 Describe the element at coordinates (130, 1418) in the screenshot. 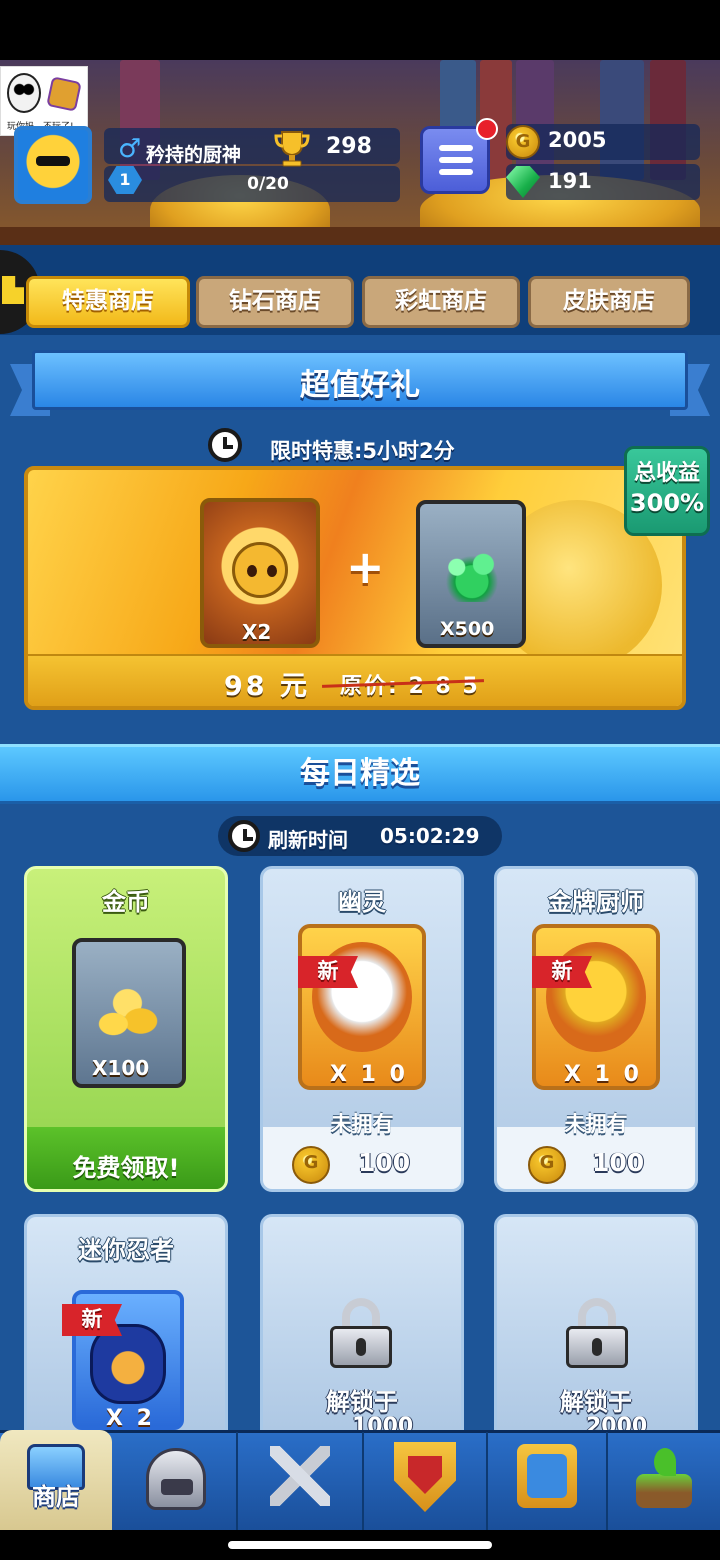

I see `item-qty-ninja: X 2` at that location.